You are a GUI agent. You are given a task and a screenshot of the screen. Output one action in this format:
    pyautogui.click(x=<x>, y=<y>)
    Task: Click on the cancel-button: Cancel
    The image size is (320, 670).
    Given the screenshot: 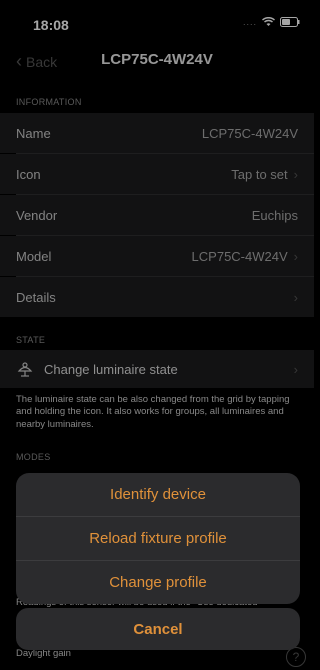 What is the action you would take?
    pyautogui.click(x=158, y=629)
    